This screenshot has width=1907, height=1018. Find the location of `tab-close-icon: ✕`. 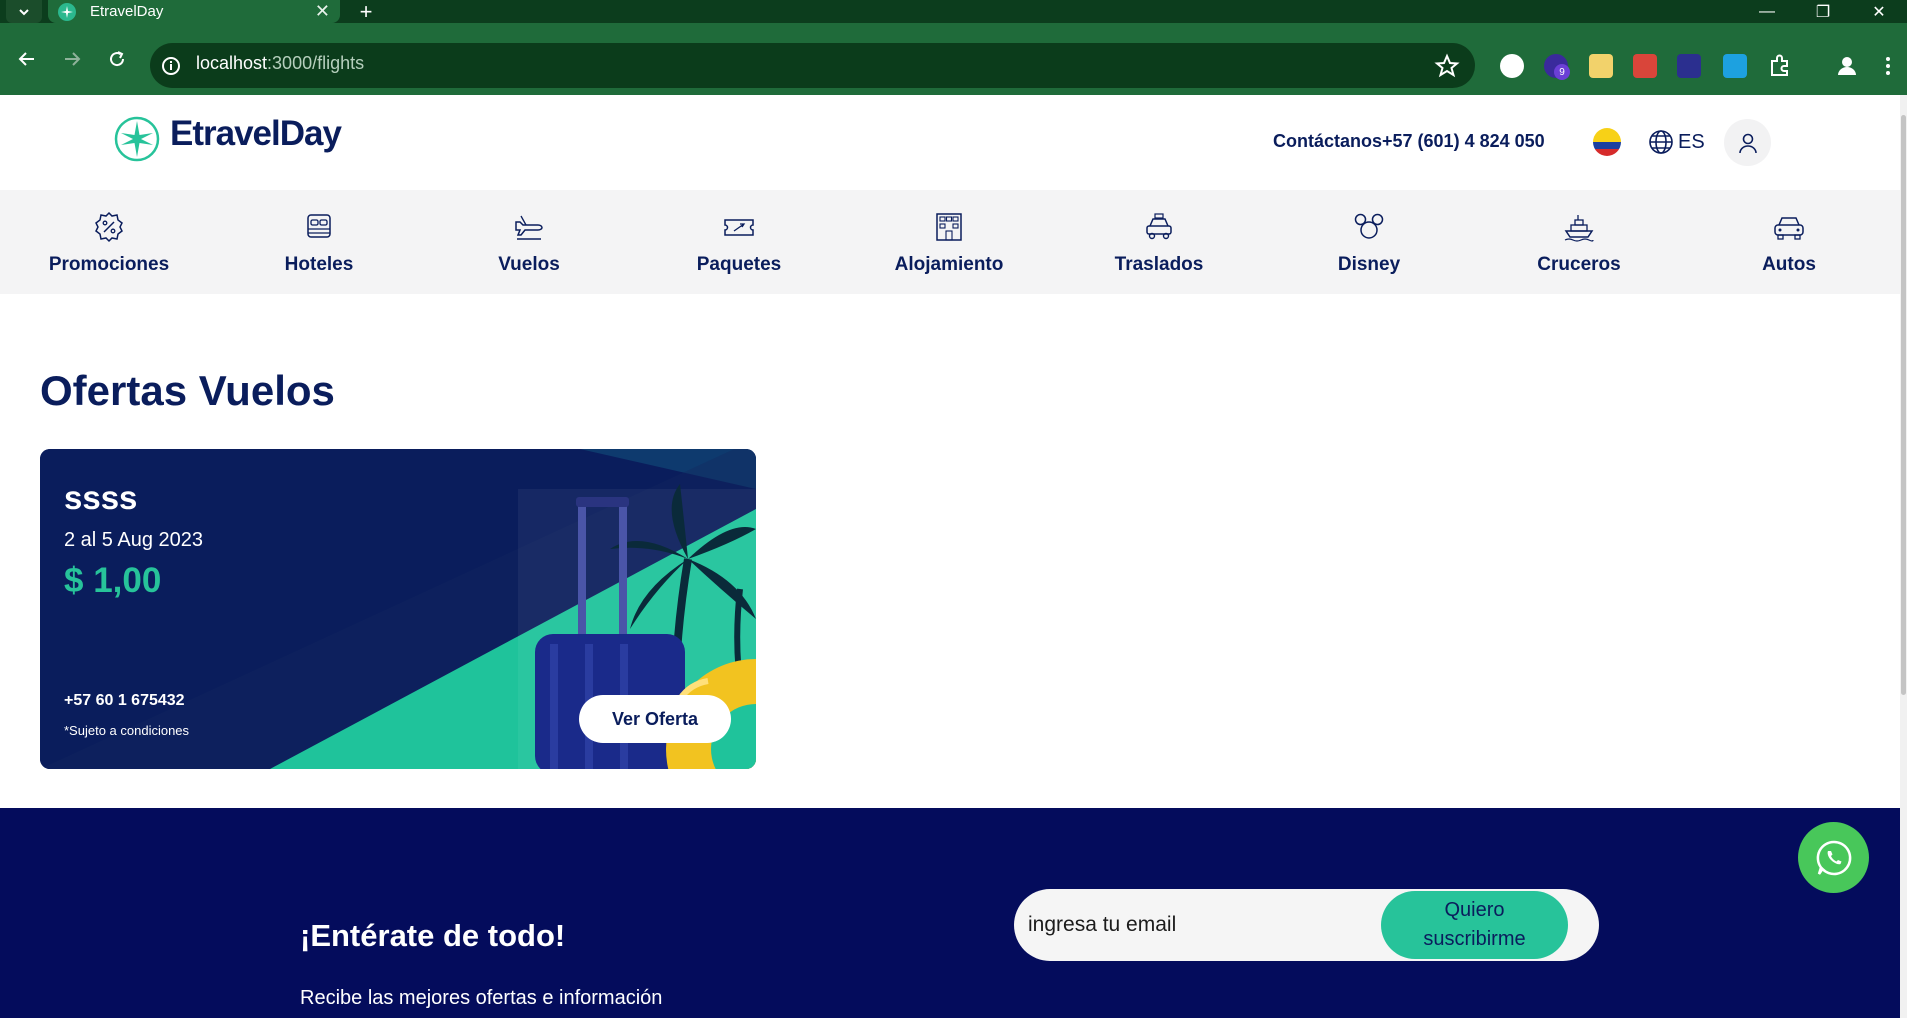

tab-close-icon: ✕ is located at coordinates (322, 11).